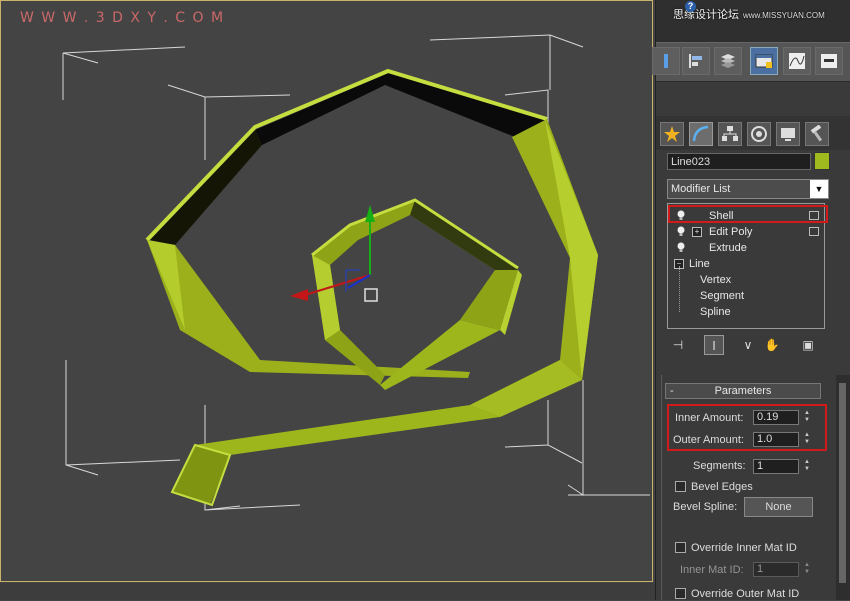 The height and width of the screenshot is (601, 850). What do you see at coordinates (705, 507) in the screenshot?
I see `bevel-spline-label: Bevel Spline:` at bounding box center [705, 507].